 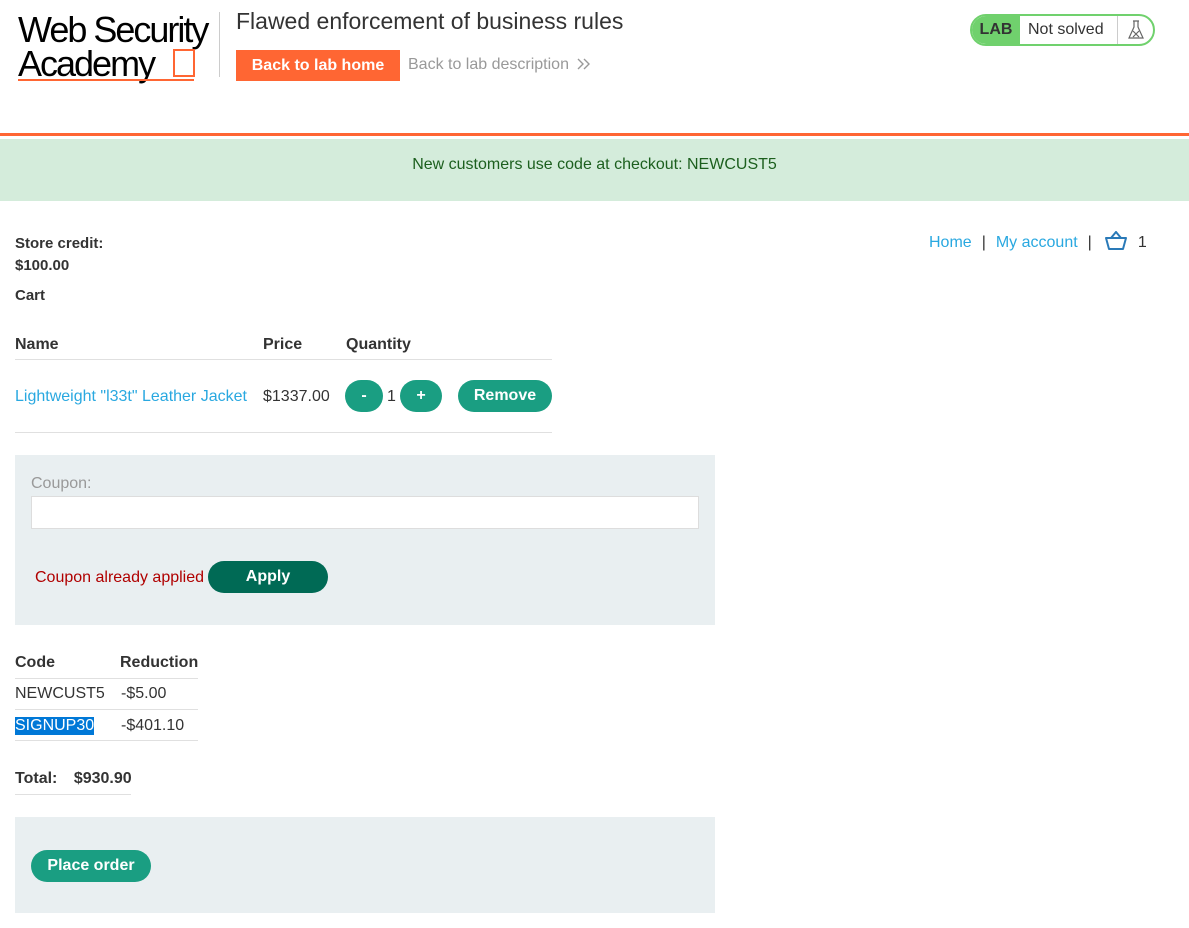 What do you see at coordinates (584, 64) in the screenshot?
I see `double-chevron-right-icon` at bounding box center [584, 64].